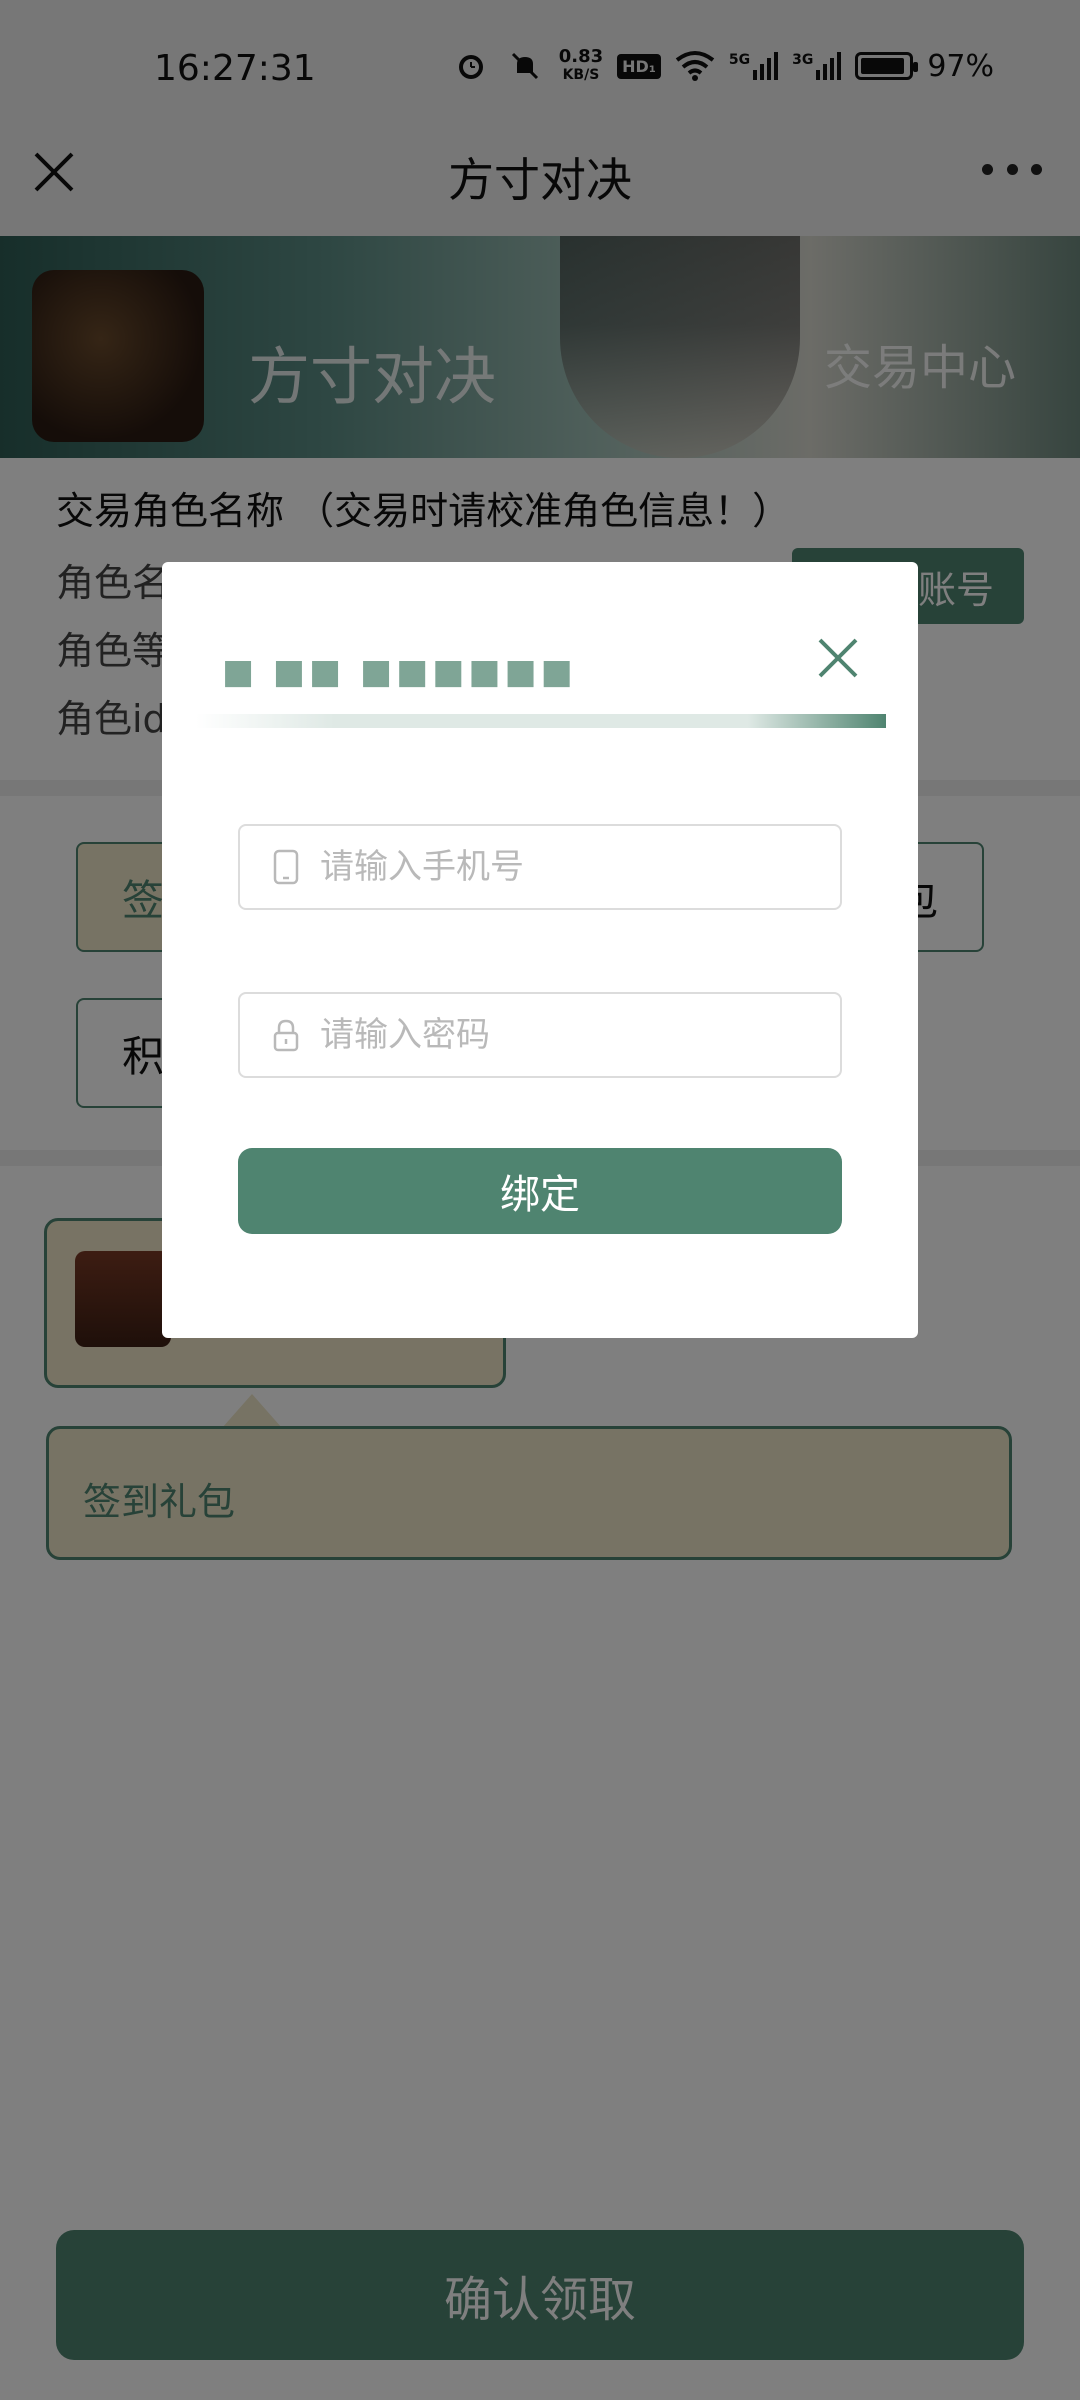 This screenshot has width=1080, height=2400. Describe the element at coordinates (579, 867) in the screenshot. I see `phone-input` at that location.